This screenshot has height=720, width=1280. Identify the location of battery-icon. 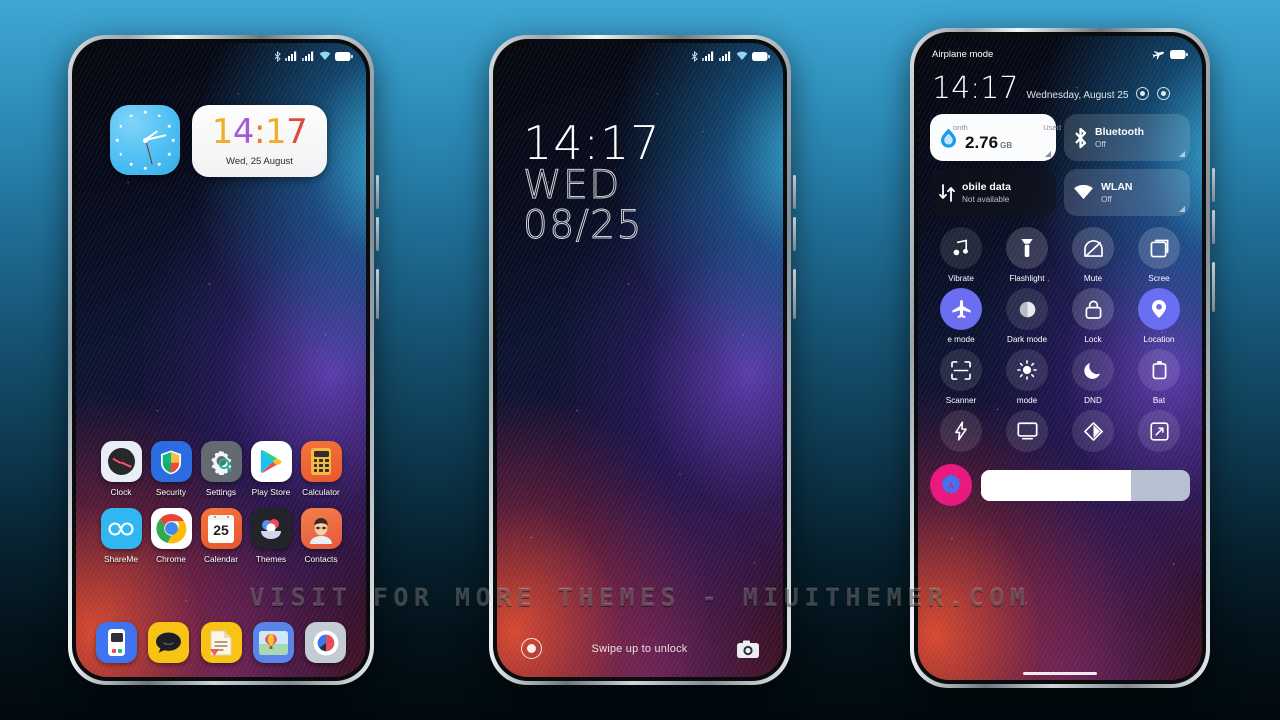
(761, 56).